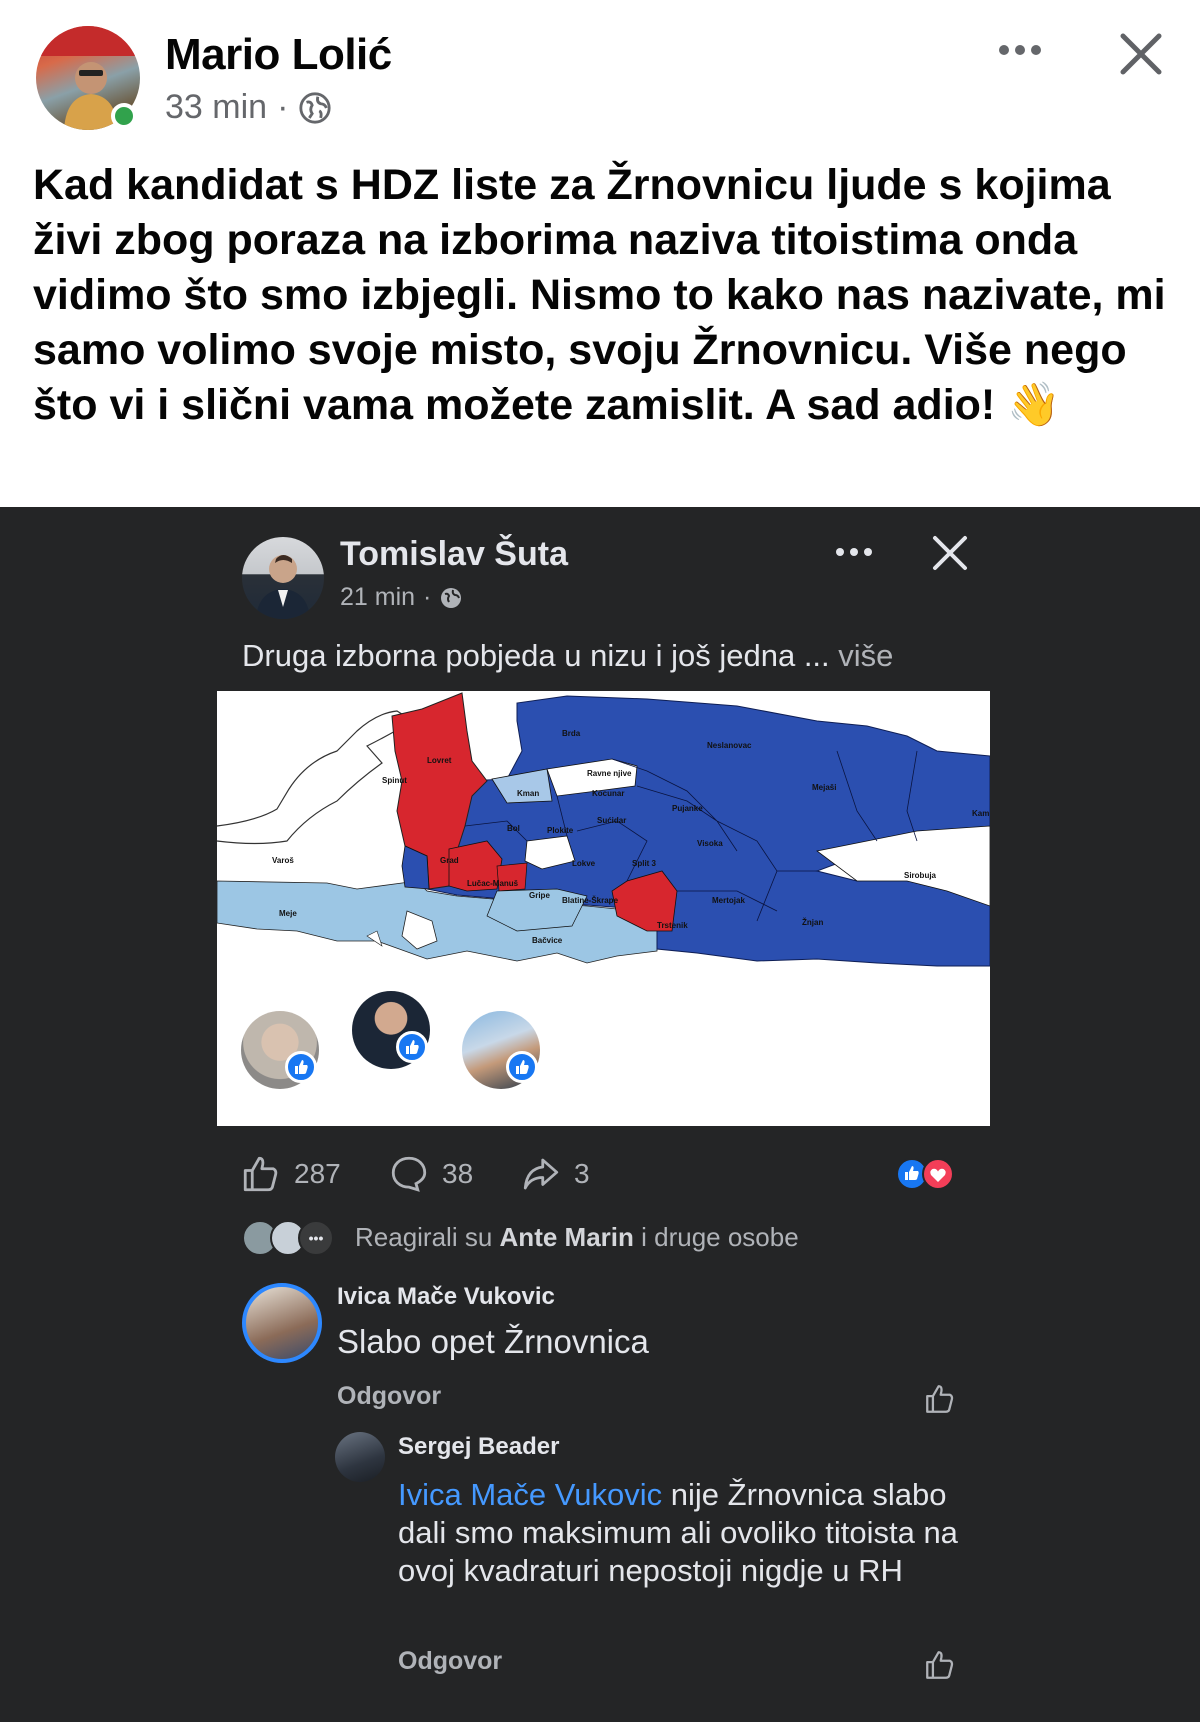 The height and width of the screenshot is (1722, 1200). What do you see at coordinates (424, 1237) in the screenshot?
I see `reacted-prefix: Reagirali su` at bounding box center [424, 1237].